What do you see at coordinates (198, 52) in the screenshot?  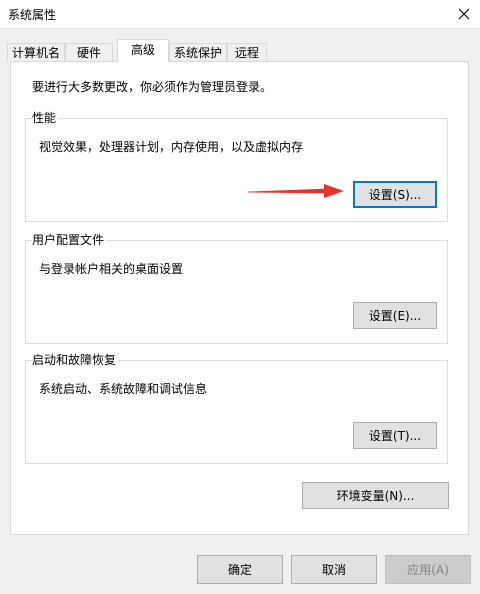 I see `tab-system-protection: 系统保护` at bounding box center [198, 52].